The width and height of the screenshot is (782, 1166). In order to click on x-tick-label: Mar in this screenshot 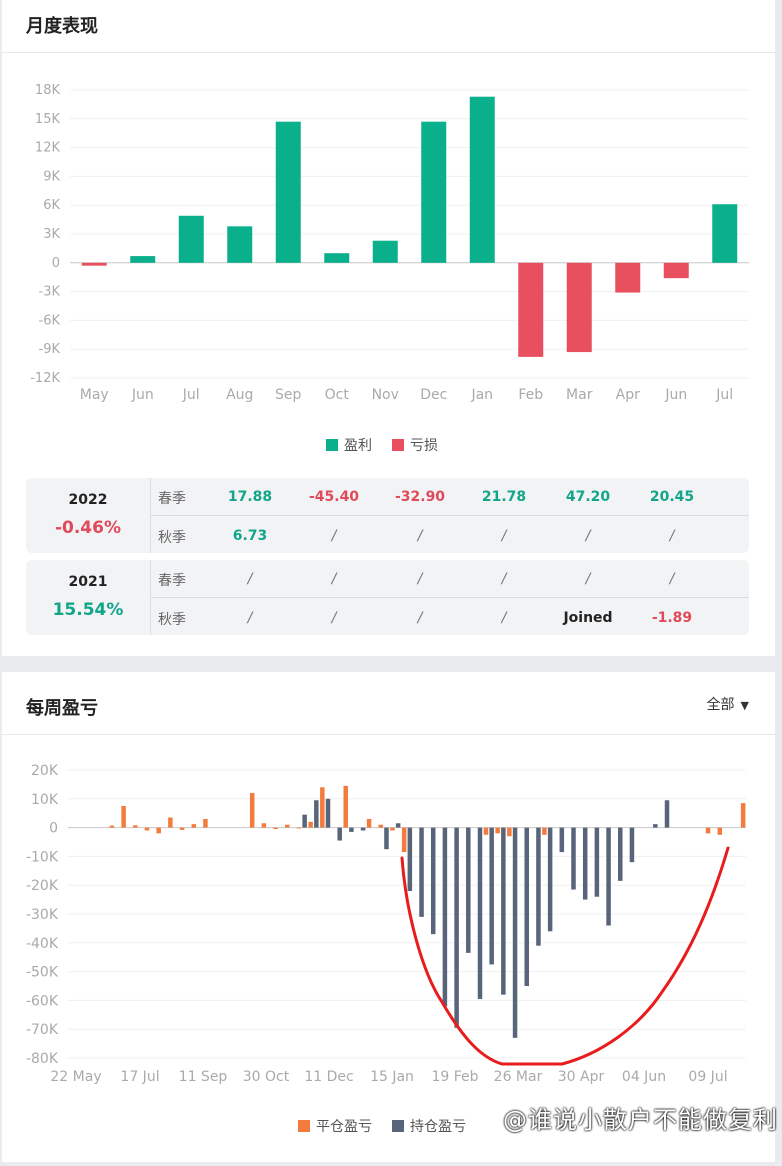, I will do `click(579, 395)`.